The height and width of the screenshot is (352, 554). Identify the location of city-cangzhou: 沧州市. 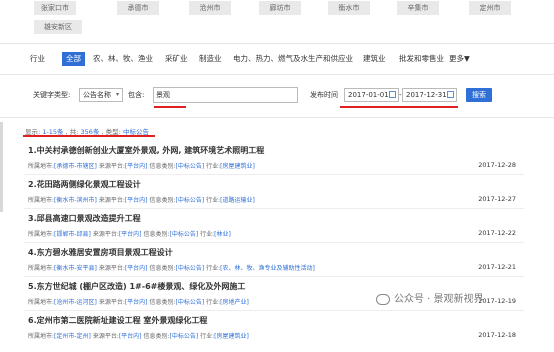
(210, 8).